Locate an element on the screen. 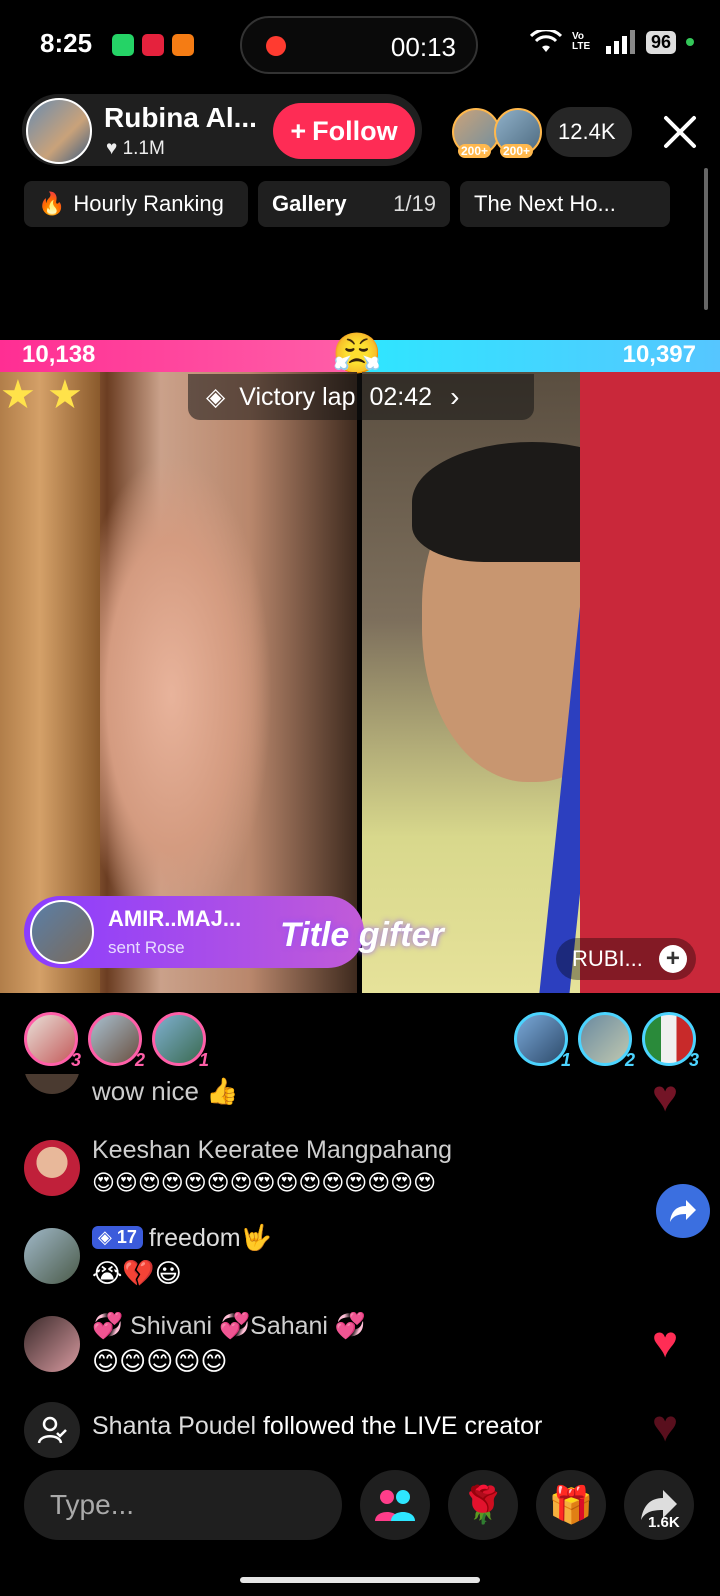  comment-item: 💞 Shivani 💞Sahani 💞 😊😊😊😊😊 is located at coordinates (334, 1347).